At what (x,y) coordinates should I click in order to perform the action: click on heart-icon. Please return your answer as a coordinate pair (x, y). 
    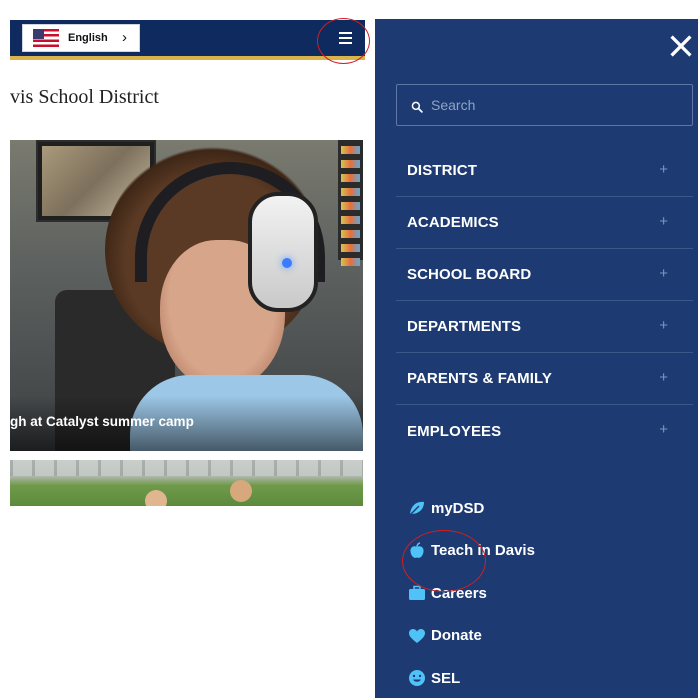
    Looking at the image, I should click on (417, 636).